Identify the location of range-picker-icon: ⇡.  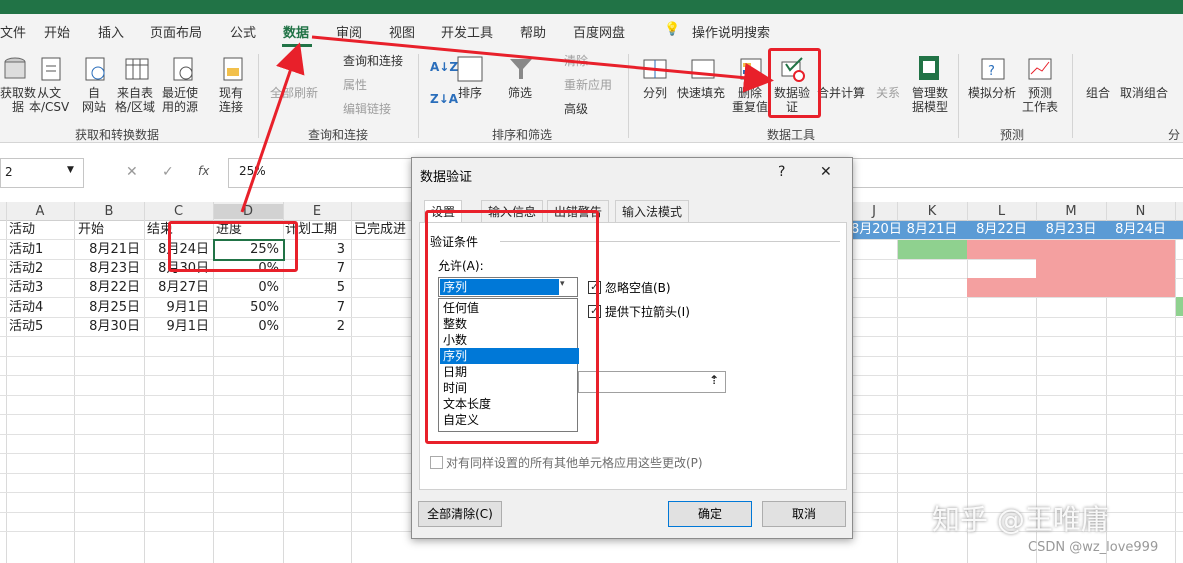
(714, 380).